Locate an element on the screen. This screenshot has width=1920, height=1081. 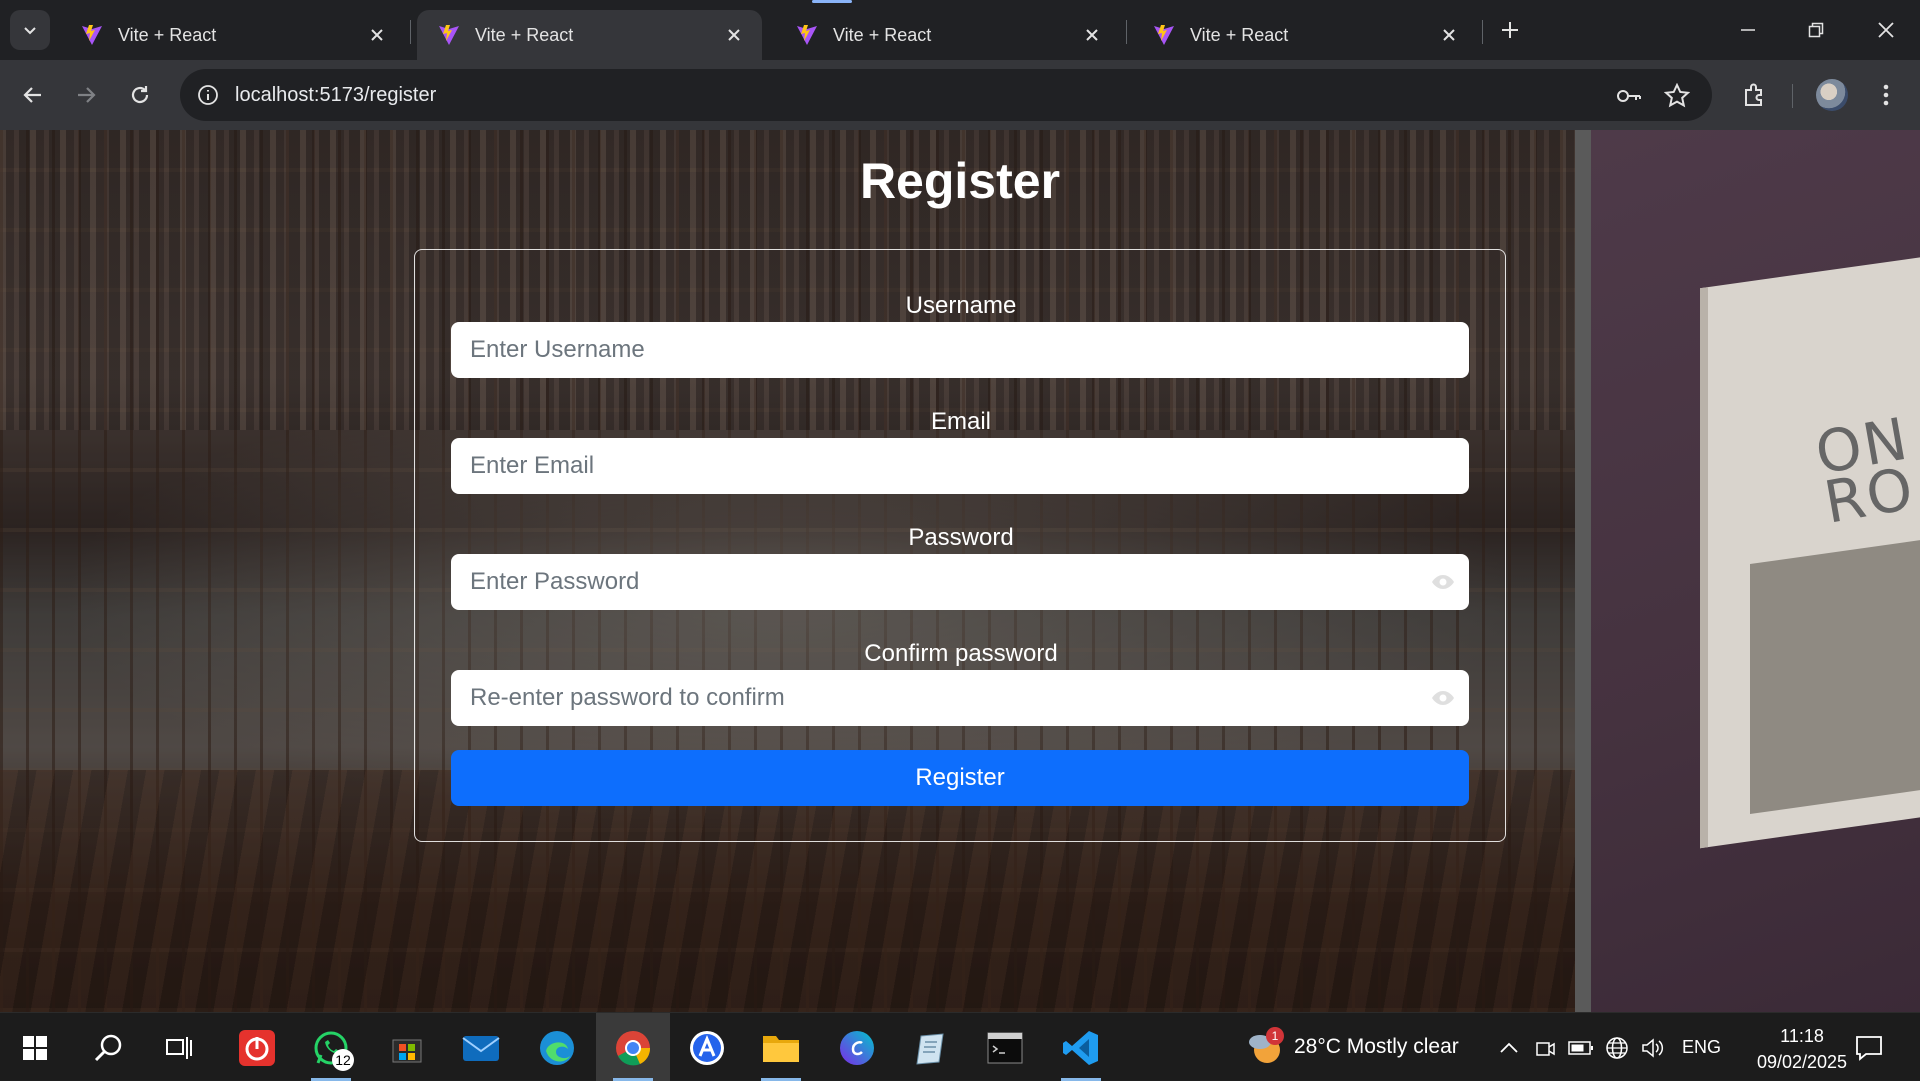
confirm-password-label: Confirm password is located at coordinates (961, 653).